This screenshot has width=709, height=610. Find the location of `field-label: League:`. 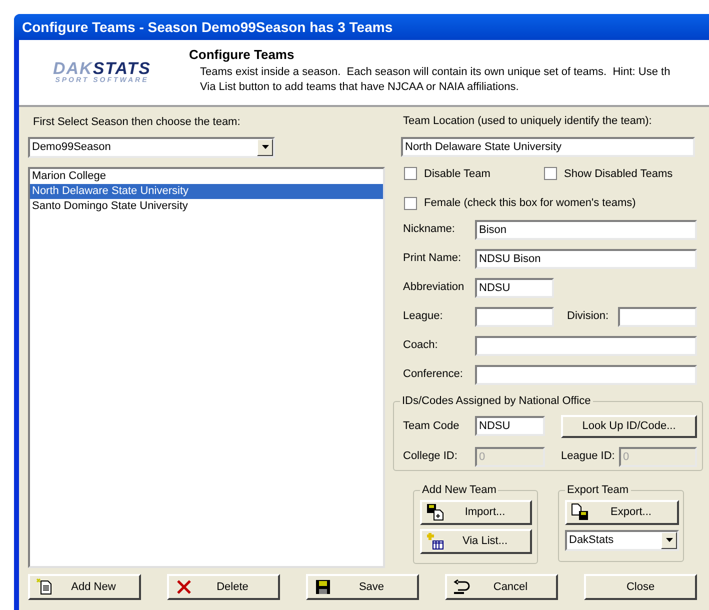

field-label: League: is located at coordinates (423, 316).